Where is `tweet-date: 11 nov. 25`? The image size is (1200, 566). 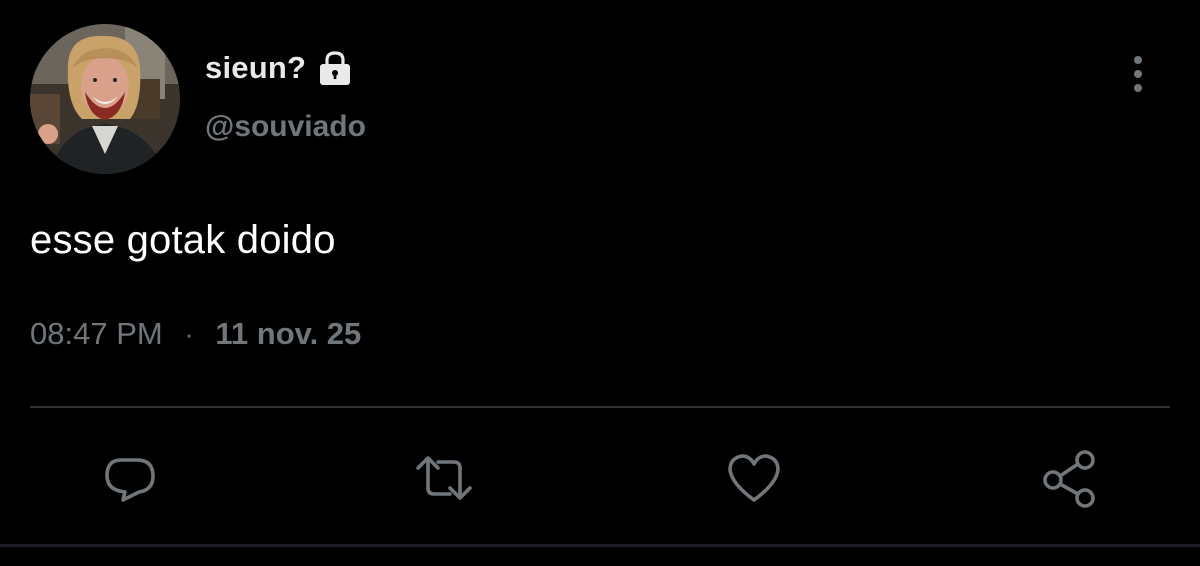
tweet-date: 11 nov. 25 is located at coordinates (288, 333).